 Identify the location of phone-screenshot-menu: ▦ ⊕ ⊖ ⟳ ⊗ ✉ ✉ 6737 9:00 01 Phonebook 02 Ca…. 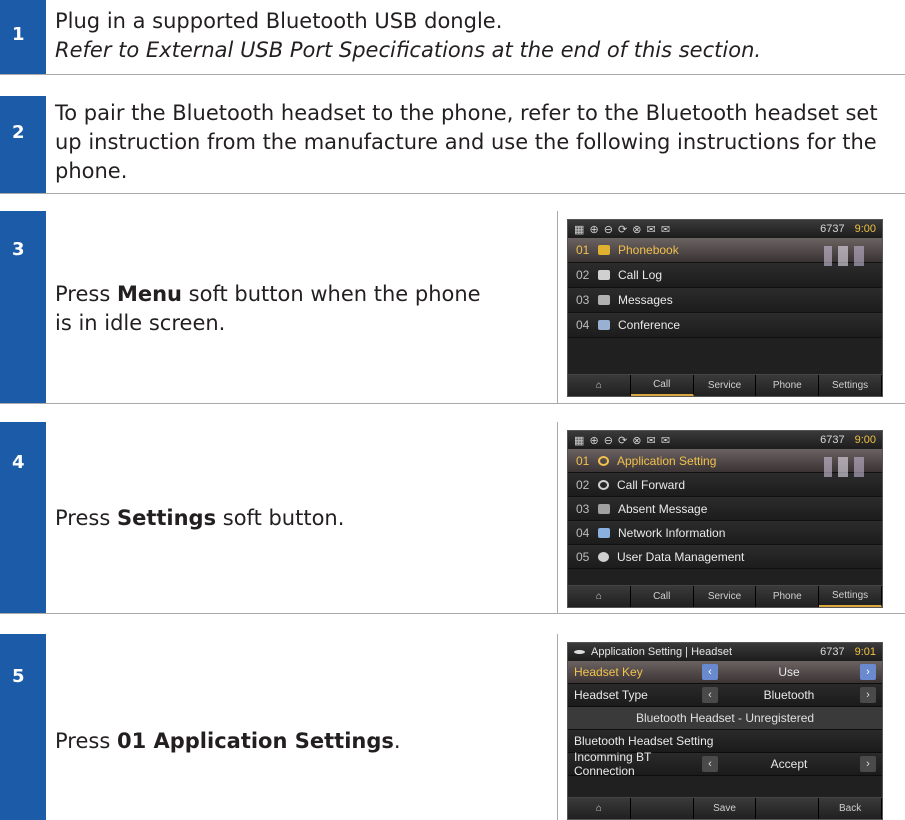
(725, 308).